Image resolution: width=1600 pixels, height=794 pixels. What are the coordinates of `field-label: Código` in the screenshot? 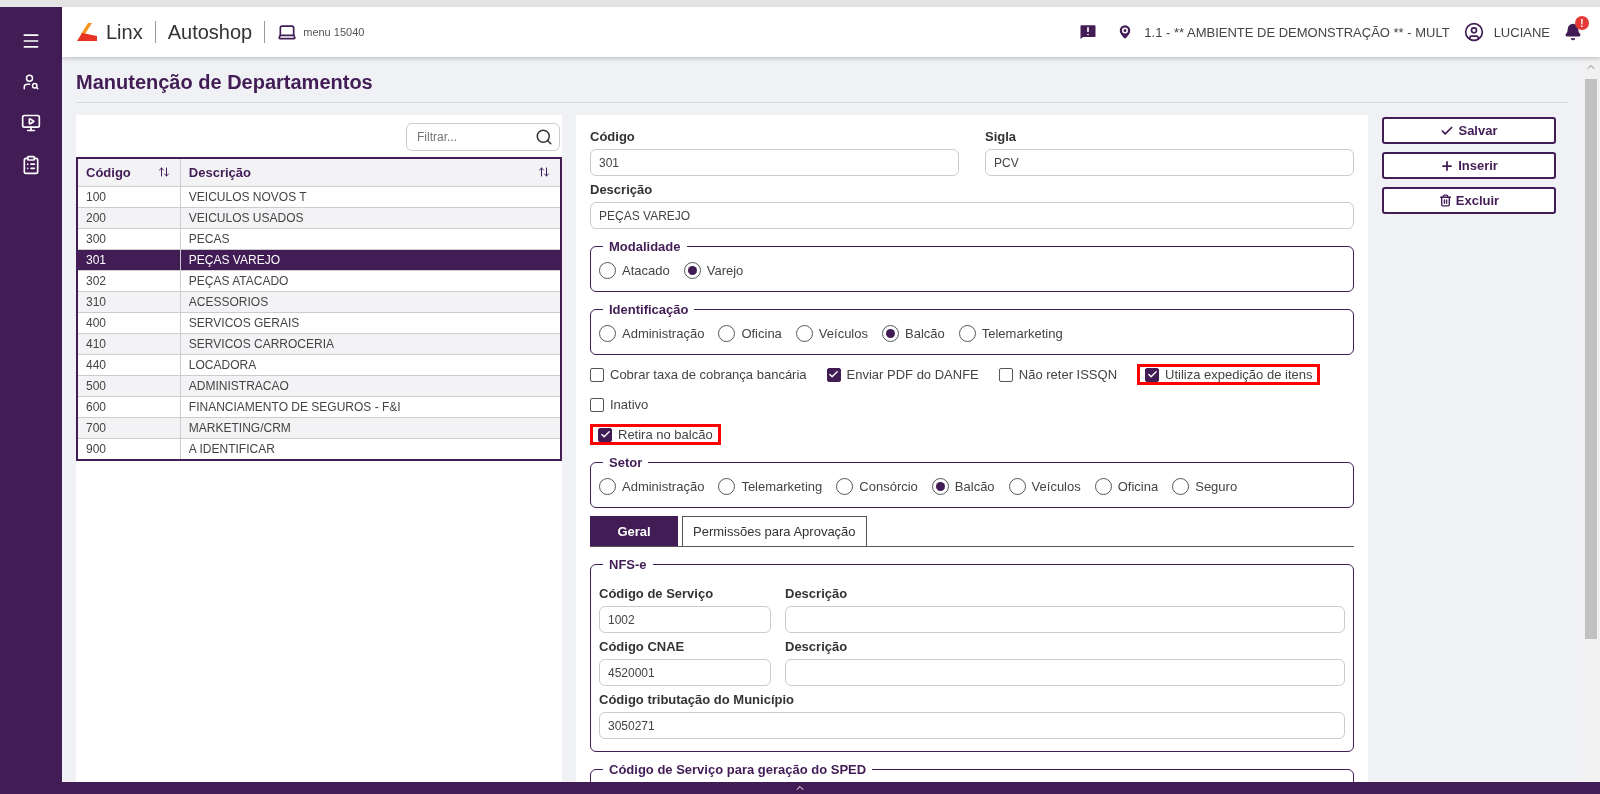 It's located at (613, 136).